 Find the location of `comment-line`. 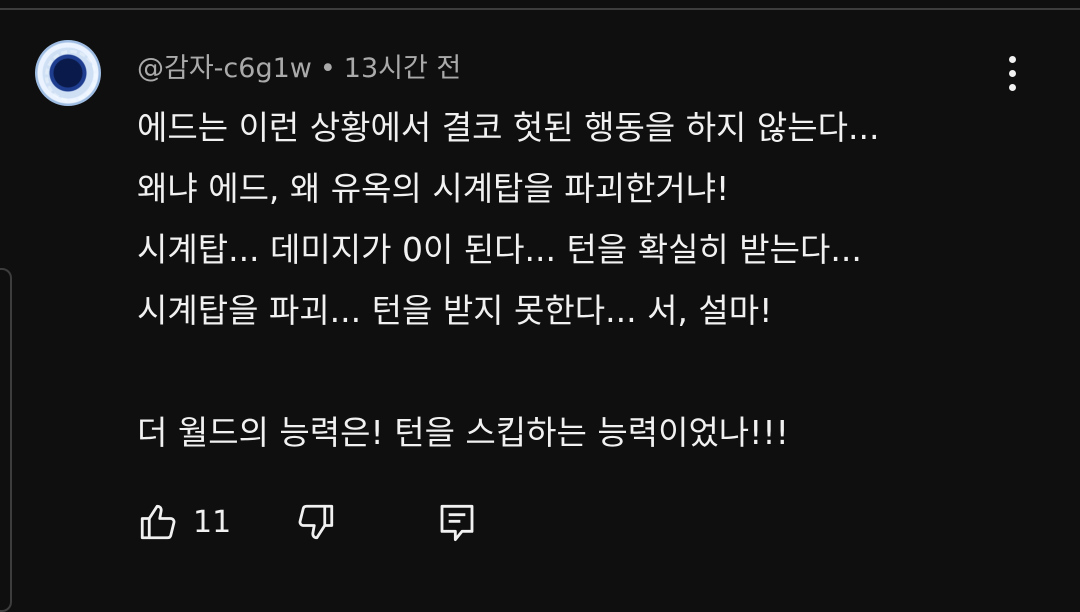

comment-line is located at coordinates (587, 374).